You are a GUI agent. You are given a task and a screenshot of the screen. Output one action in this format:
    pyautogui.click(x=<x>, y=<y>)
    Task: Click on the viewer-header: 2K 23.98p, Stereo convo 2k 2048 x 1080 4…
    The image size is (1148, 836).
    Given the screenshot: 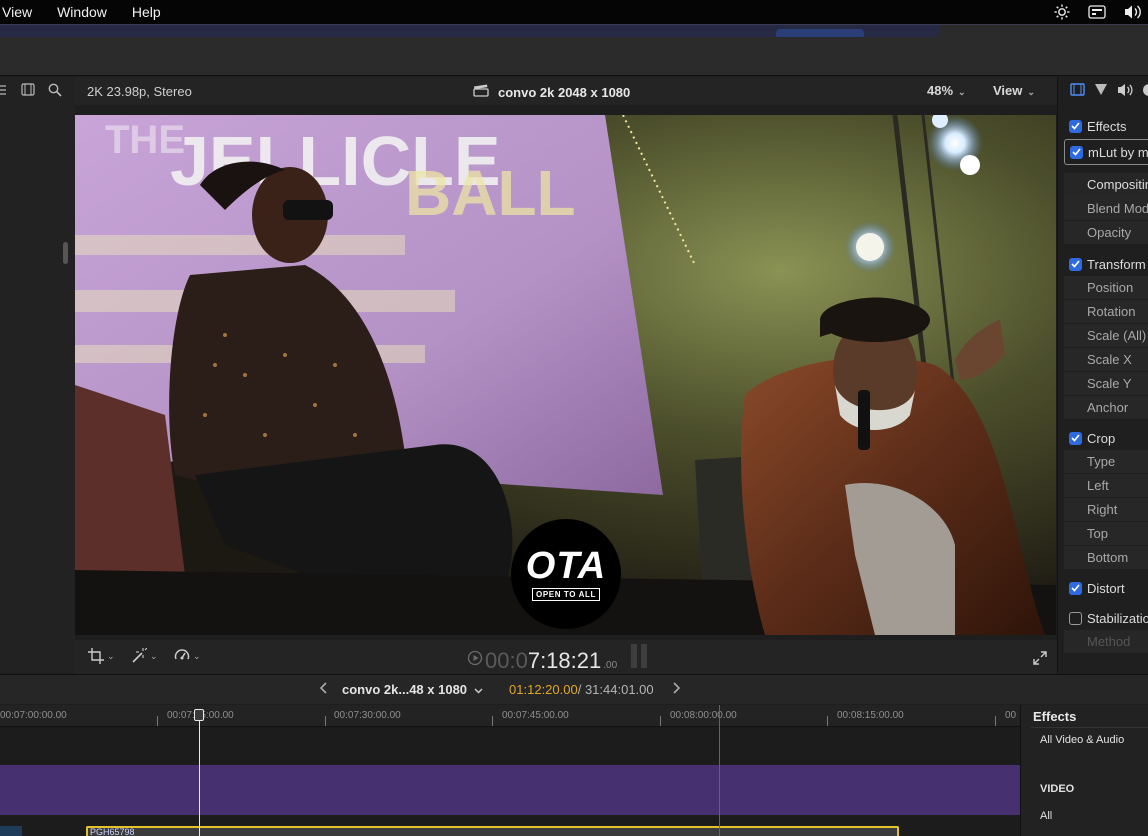 What is the action you would take?
    pyautogui.click(x=566, y=91)
    